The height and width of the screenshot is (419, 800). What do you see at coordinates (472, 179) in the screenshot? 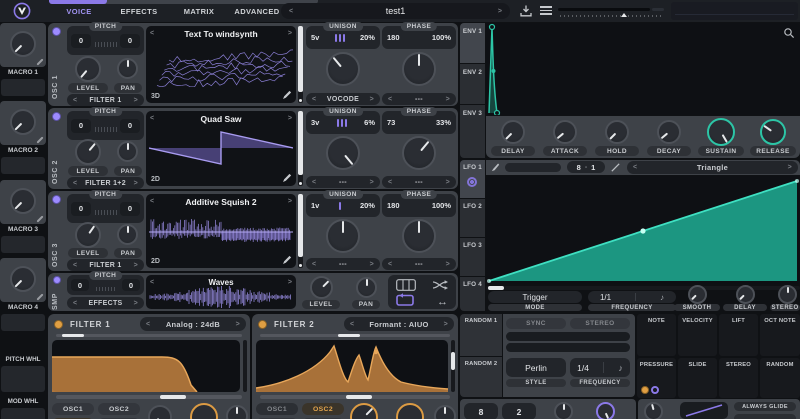
I see `lfo1-tab: LFO 1` at bounding box center [472, 179].